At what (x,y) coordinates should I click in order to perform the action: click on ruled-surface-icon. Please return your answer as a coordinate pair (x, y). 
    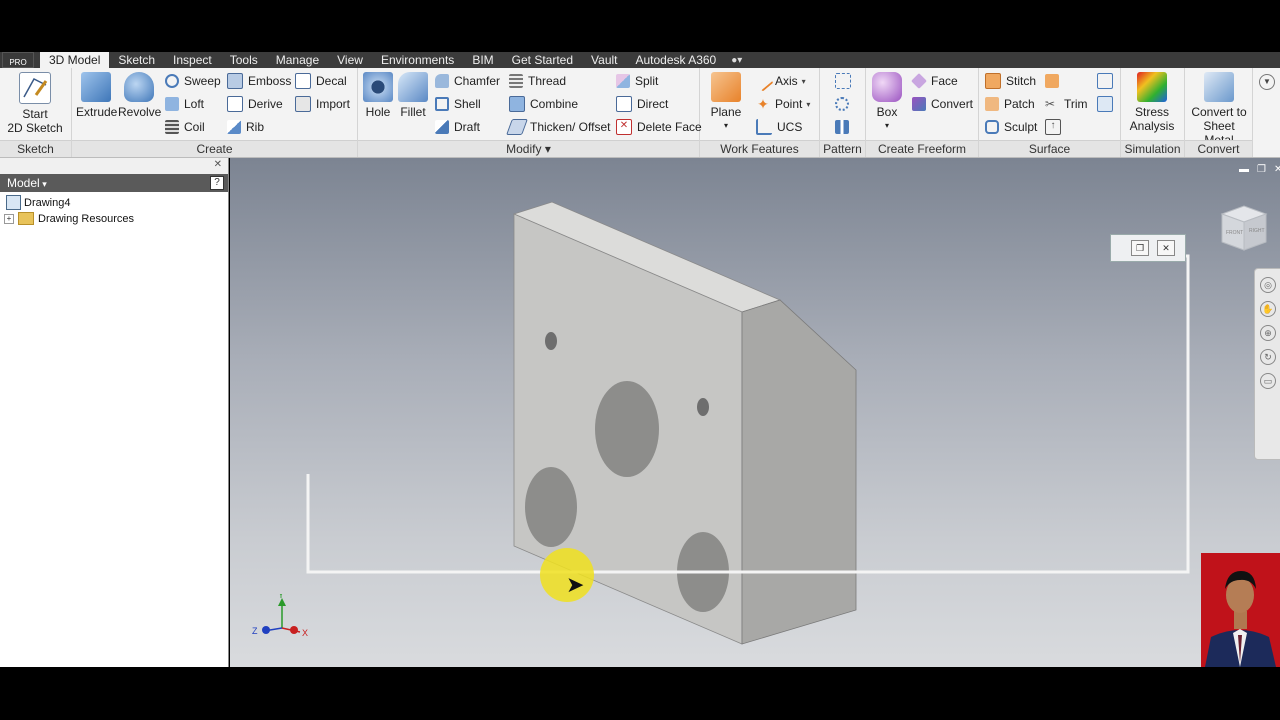
    Looking at the image, I should click on (1052, 81).